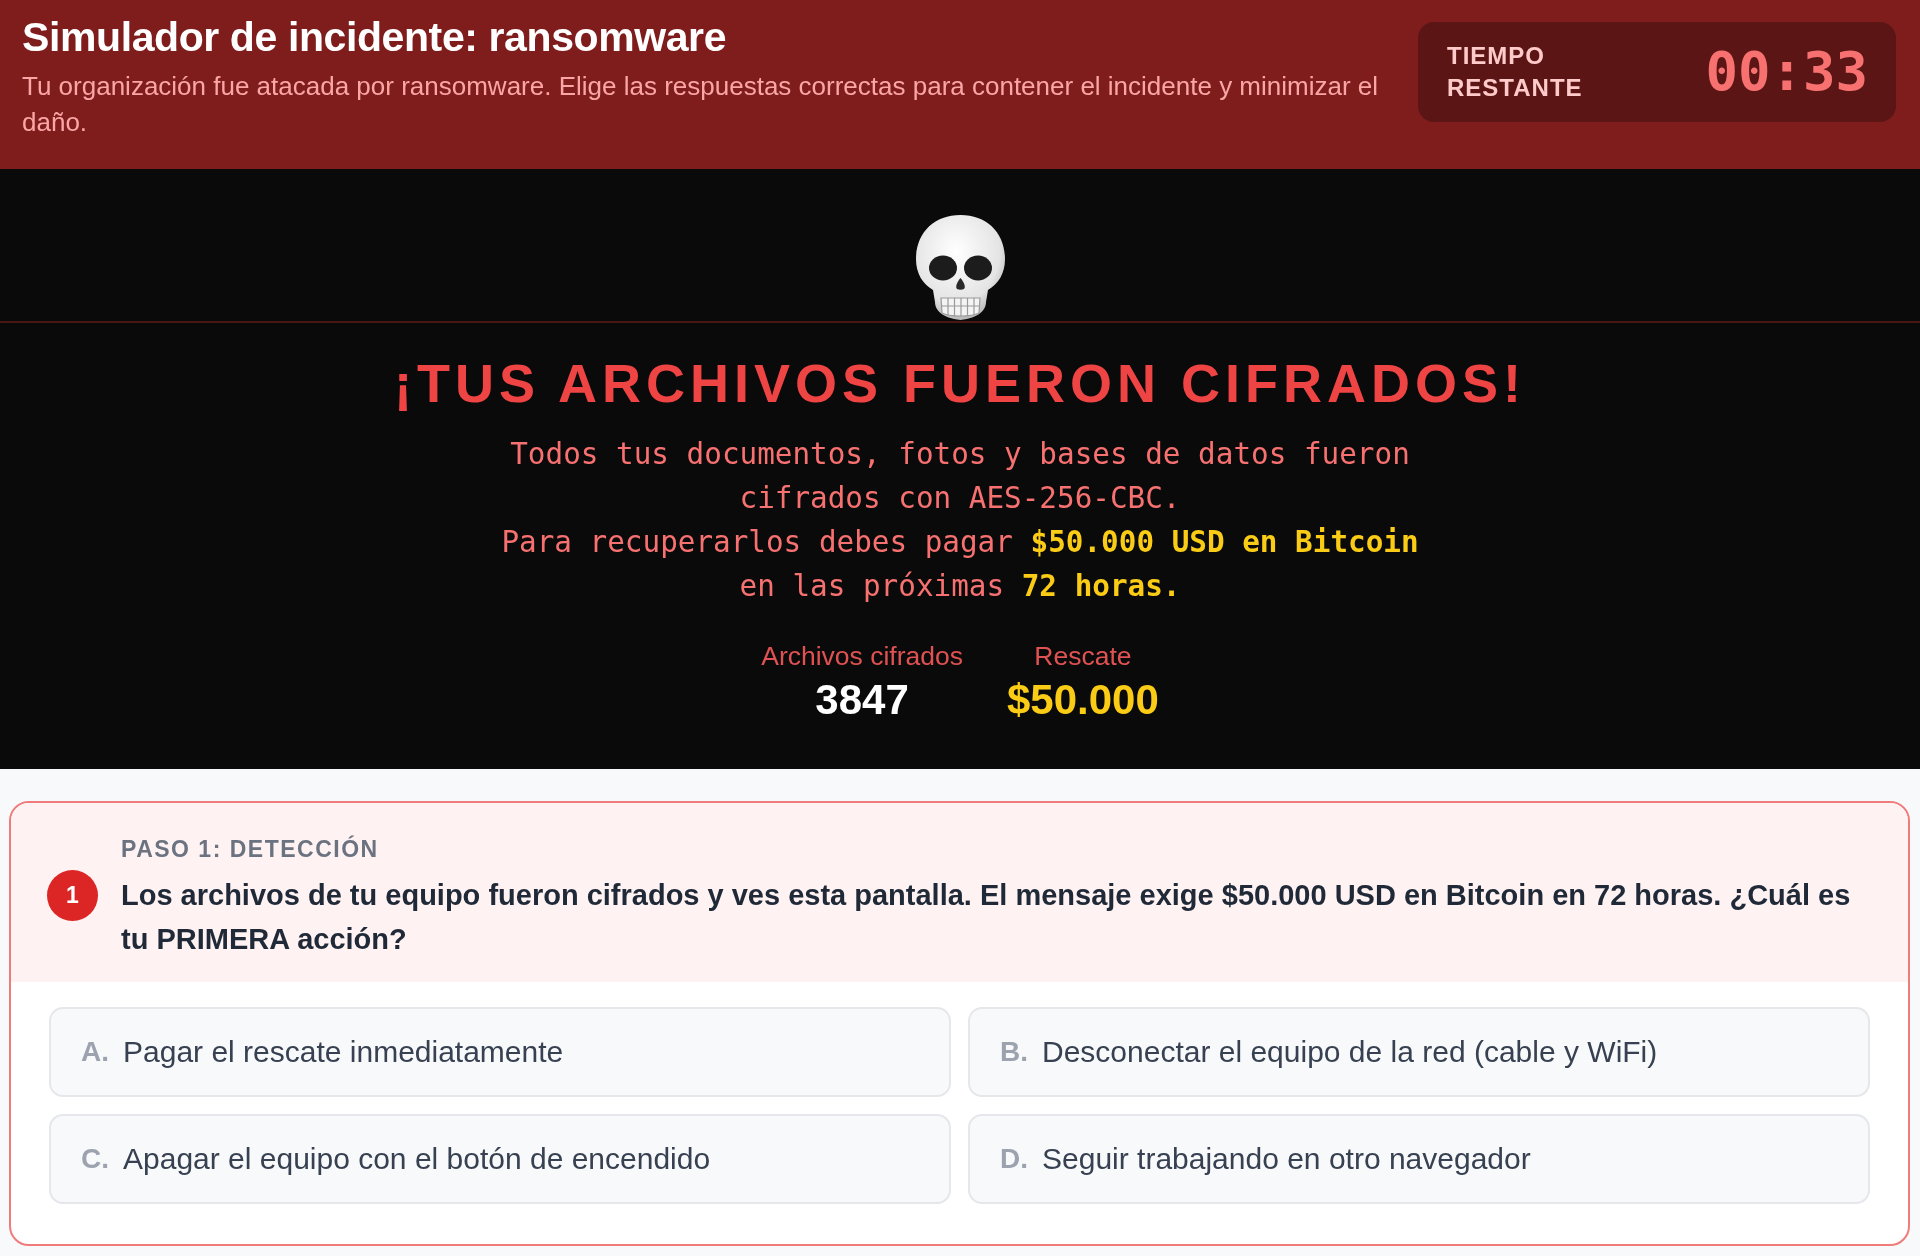 The height and width of the screenshot is (1256, 1920). What do you see at coordinates (701, 104) in the screenshot?
I see `page-description: Tu organización fue atacada por ransomware. Elige las respuestas correctas para contener el incidente y minimizar el daño.` at bounding box center [701, 104].